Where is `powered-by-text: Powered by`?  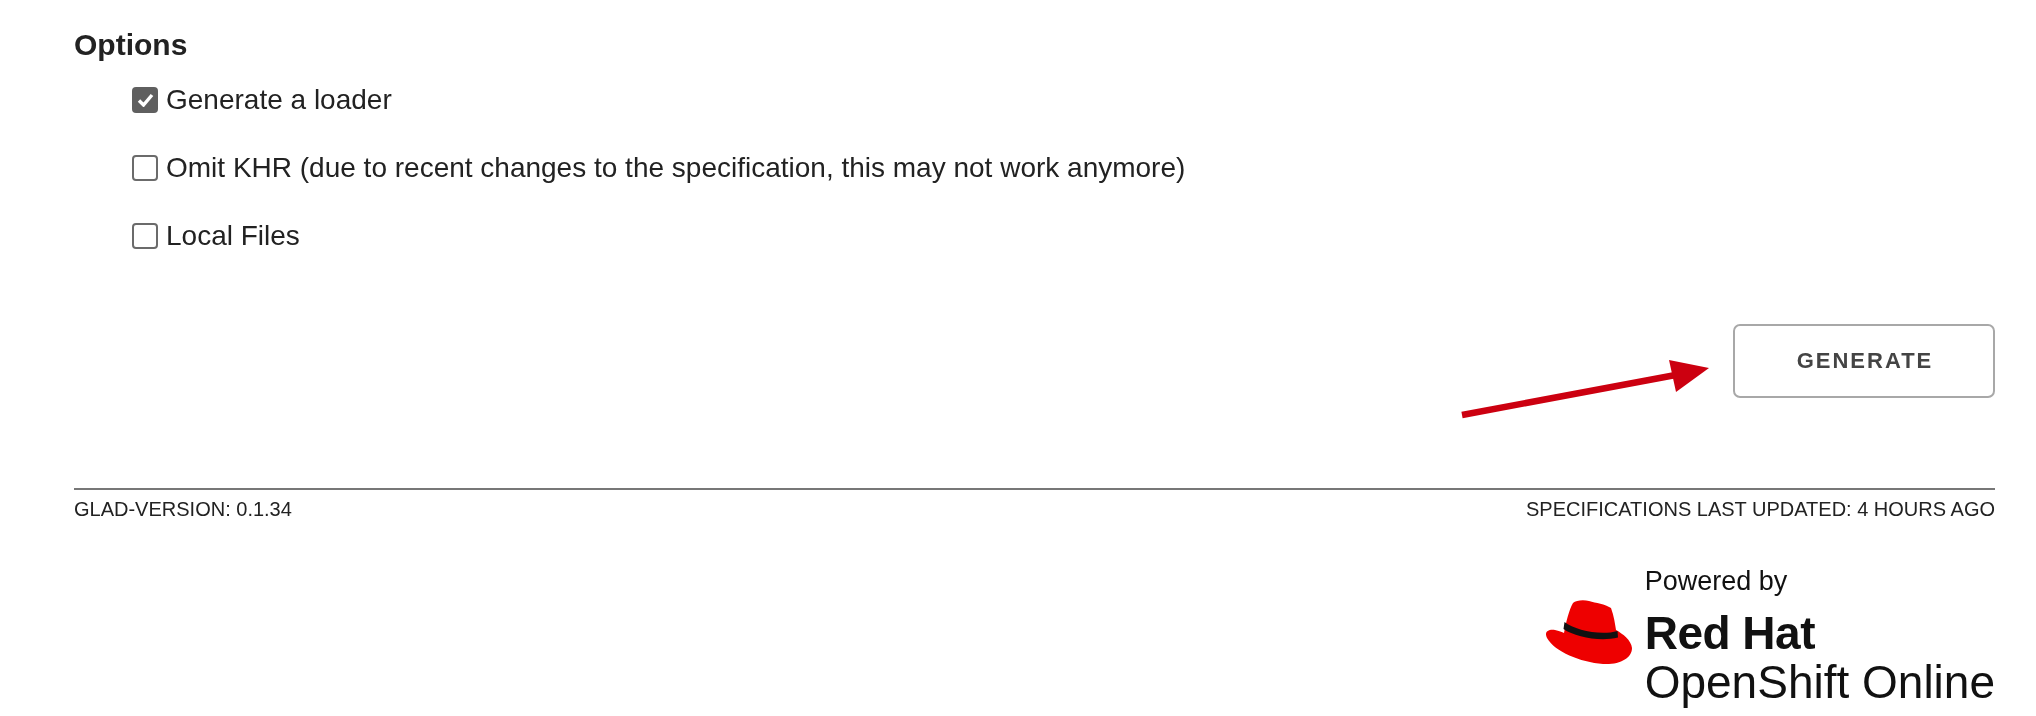 powered-by-text: Powered by is located at coordinates (1716, 581).